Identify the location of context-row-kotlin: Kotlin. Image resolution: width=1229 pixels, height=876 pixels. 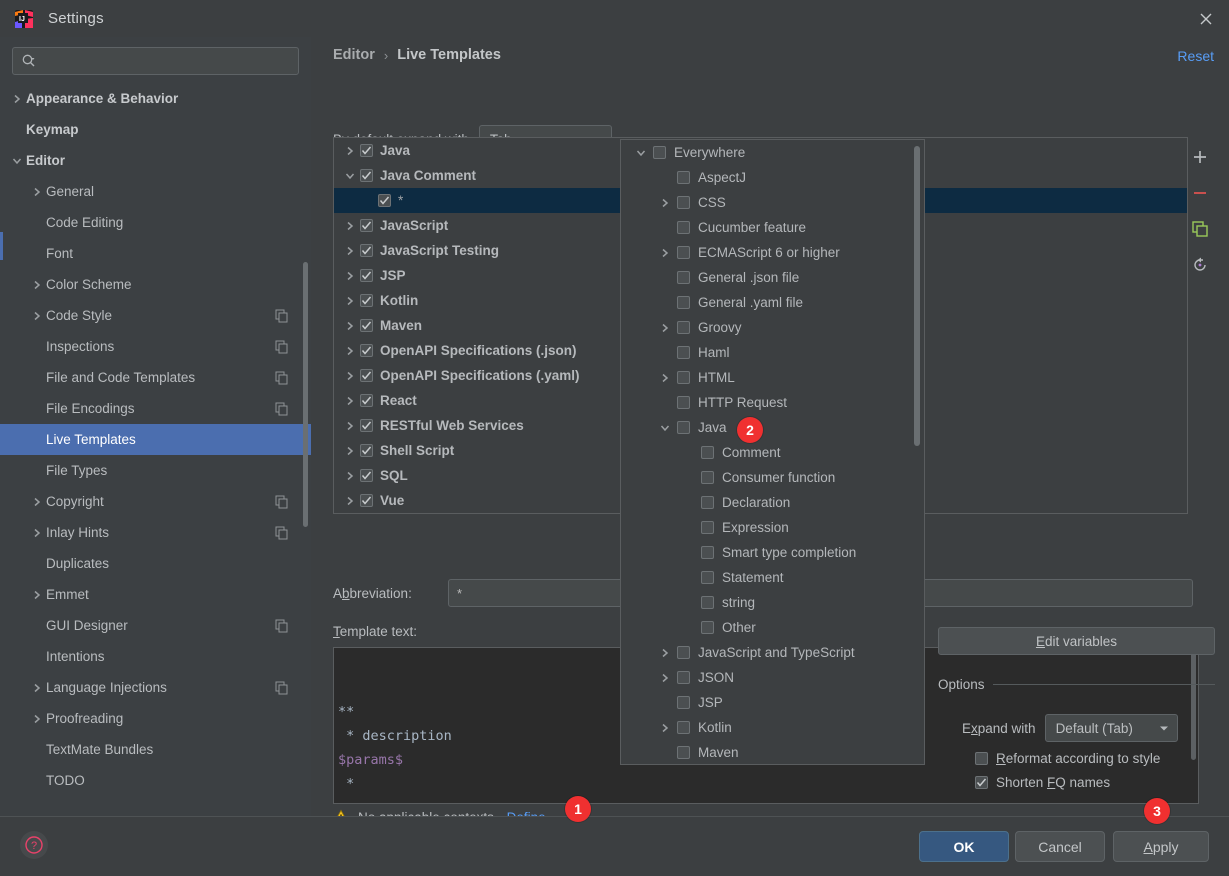
(772, 727).